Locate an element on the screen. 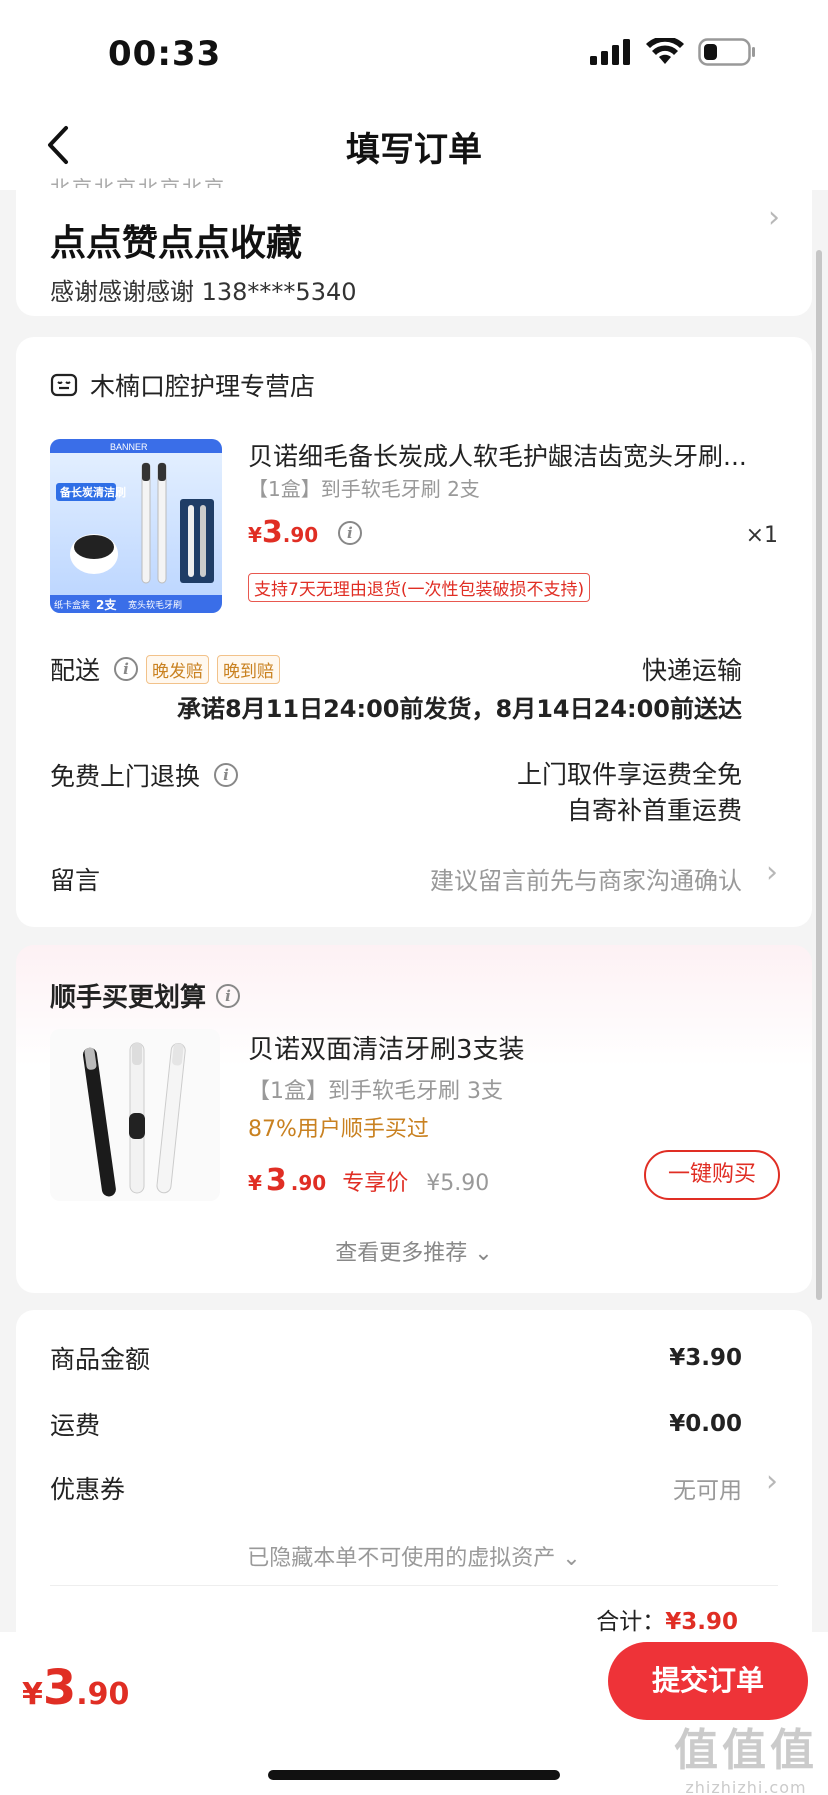 This screenshot has width=828, height=1795. goods-amount-row: 商品金额 ¥3.90 is located at coordinates (396, 1358).